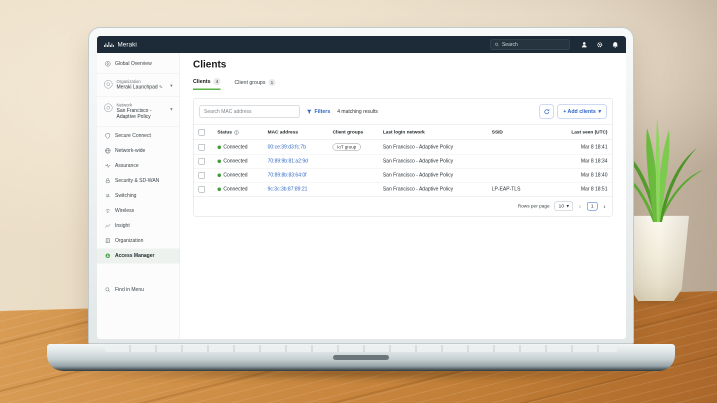 This screenshot has height=403, width=717. Describe the element at coordinates (224, 132) in the screenshot. I see `column-header-status: Status` at that location.